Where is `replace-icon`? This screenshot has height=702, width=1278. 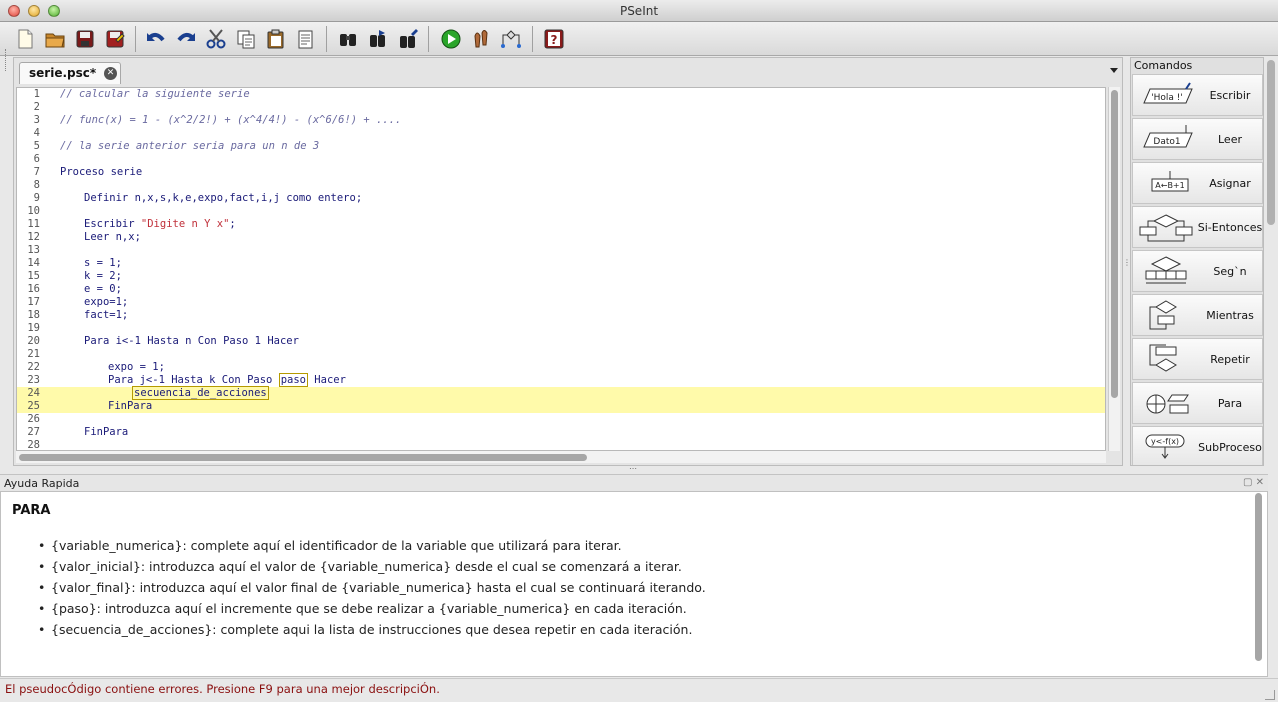 replace-icon is located at coordinates (408, 38).